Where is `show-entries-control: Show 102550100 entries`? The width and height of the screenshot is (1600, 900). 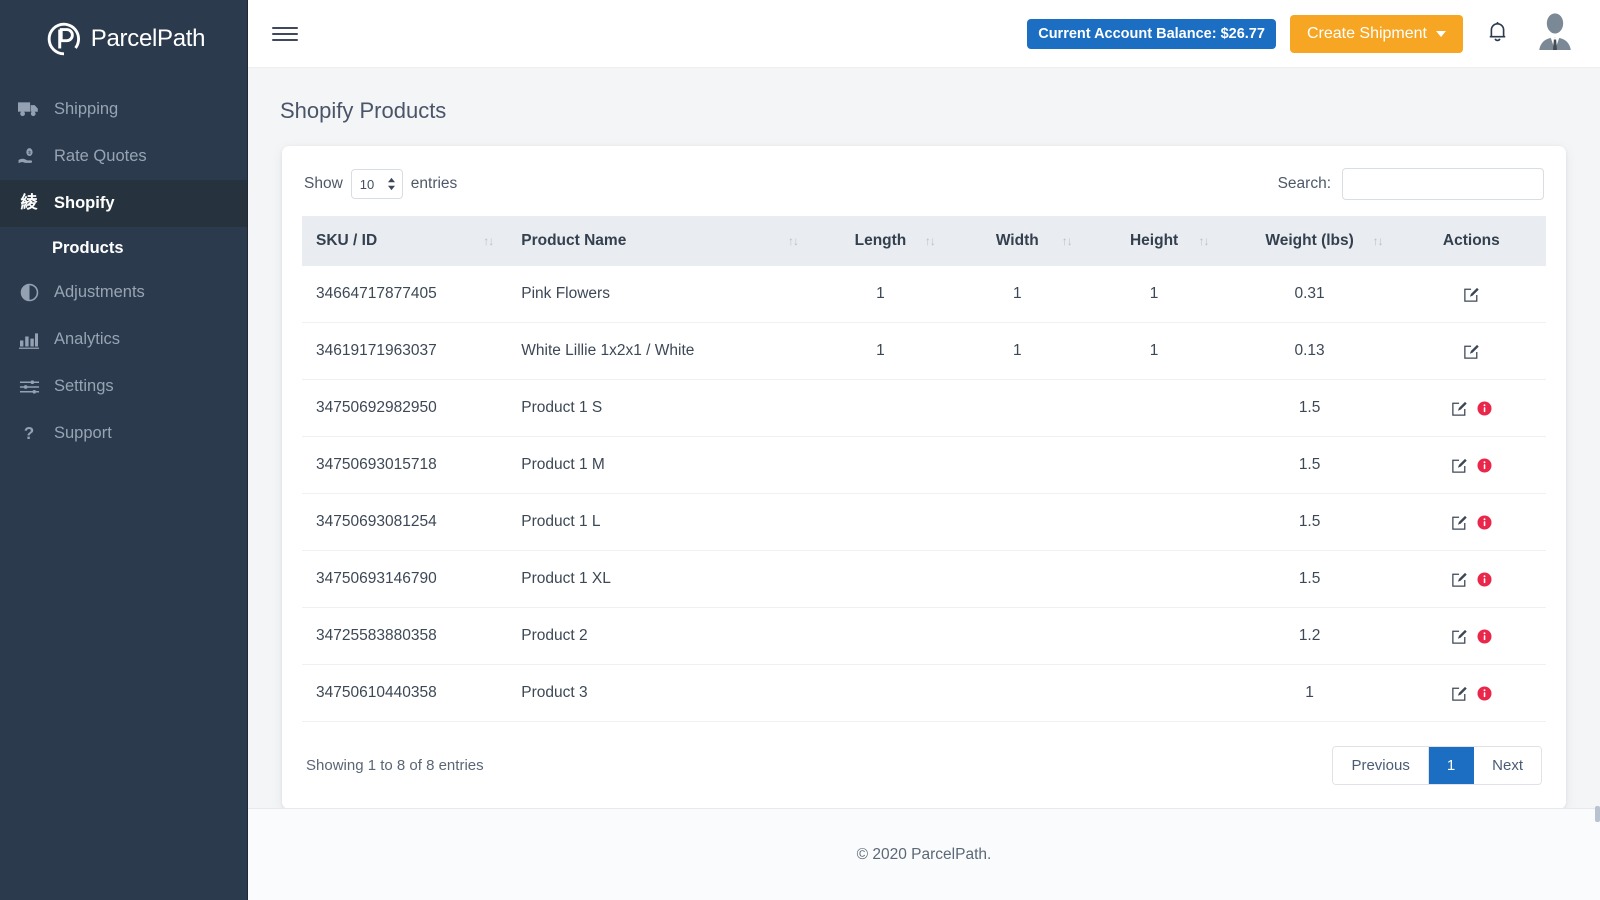
show-entries-control: Show 102550100 entries is located at coordinates (380, 184).